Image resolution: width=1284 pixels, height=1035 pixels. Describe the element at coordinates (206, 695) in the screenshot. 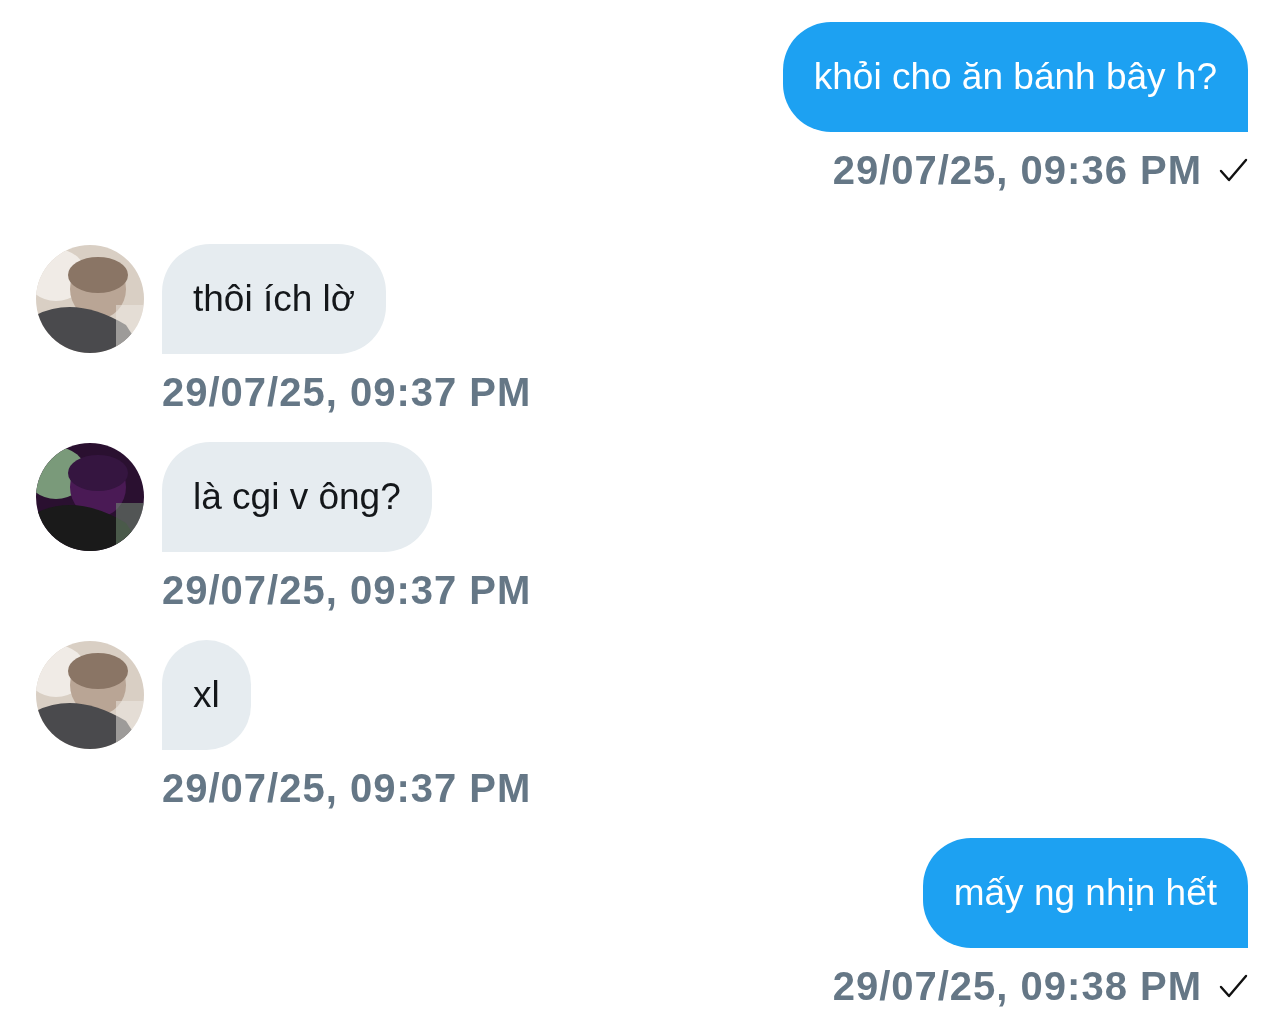

I see `message-bubble: xl` at that location.